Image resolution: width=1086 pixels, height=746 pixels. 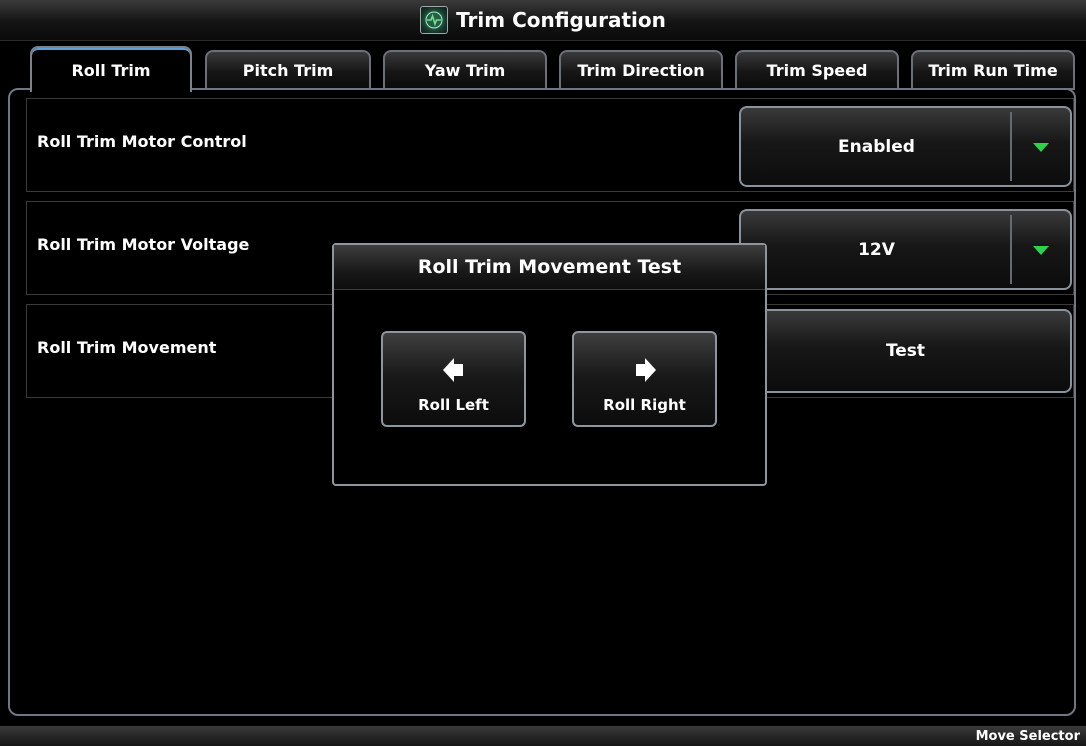 I want to click on motor-control-label: Roll Trim Motor Control, so click(x=142, y=141).